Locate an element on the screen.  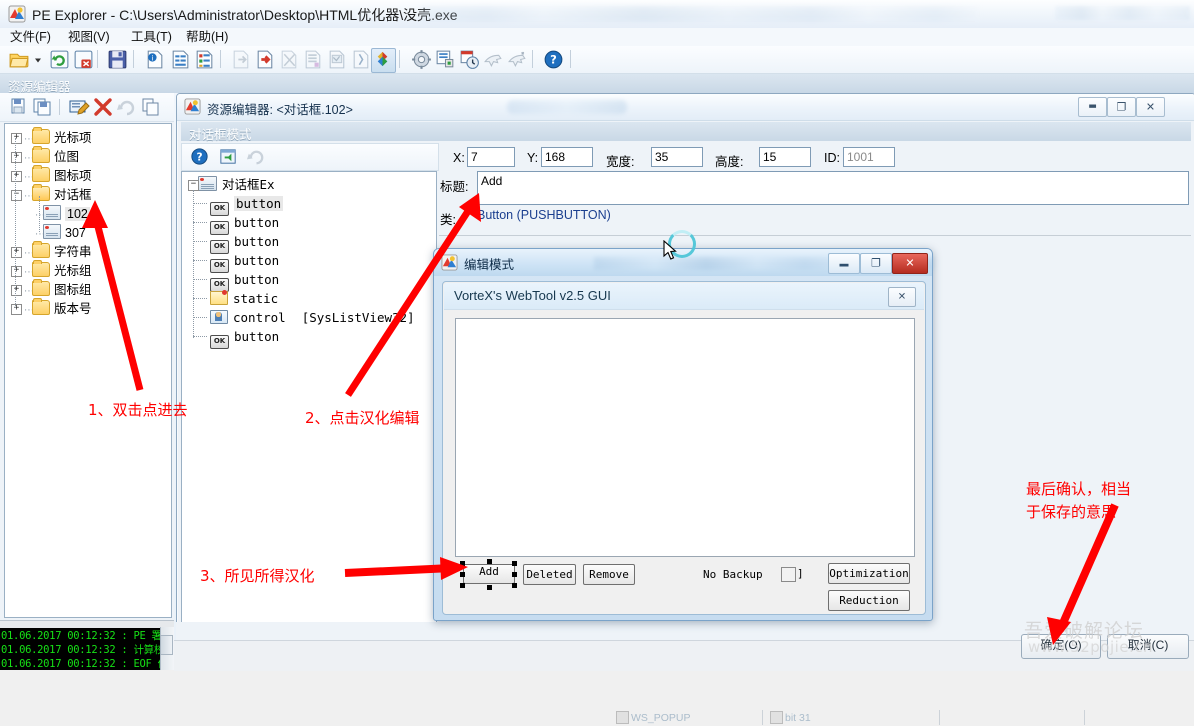
tree-item-dialog-102: ⋯ 102 is located at coordinates (62, 214).